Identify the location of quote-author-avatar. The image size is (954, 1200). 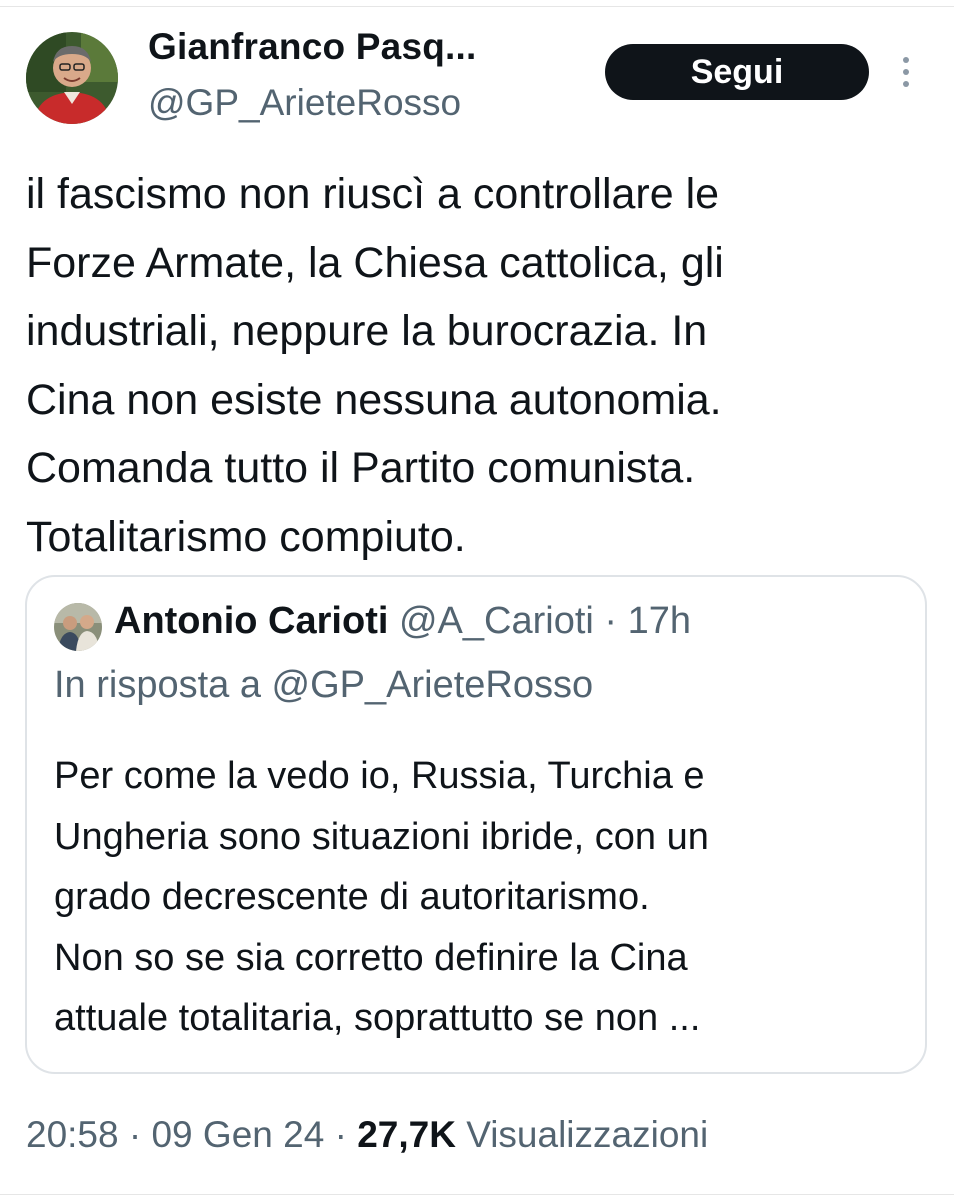
(78, 627).